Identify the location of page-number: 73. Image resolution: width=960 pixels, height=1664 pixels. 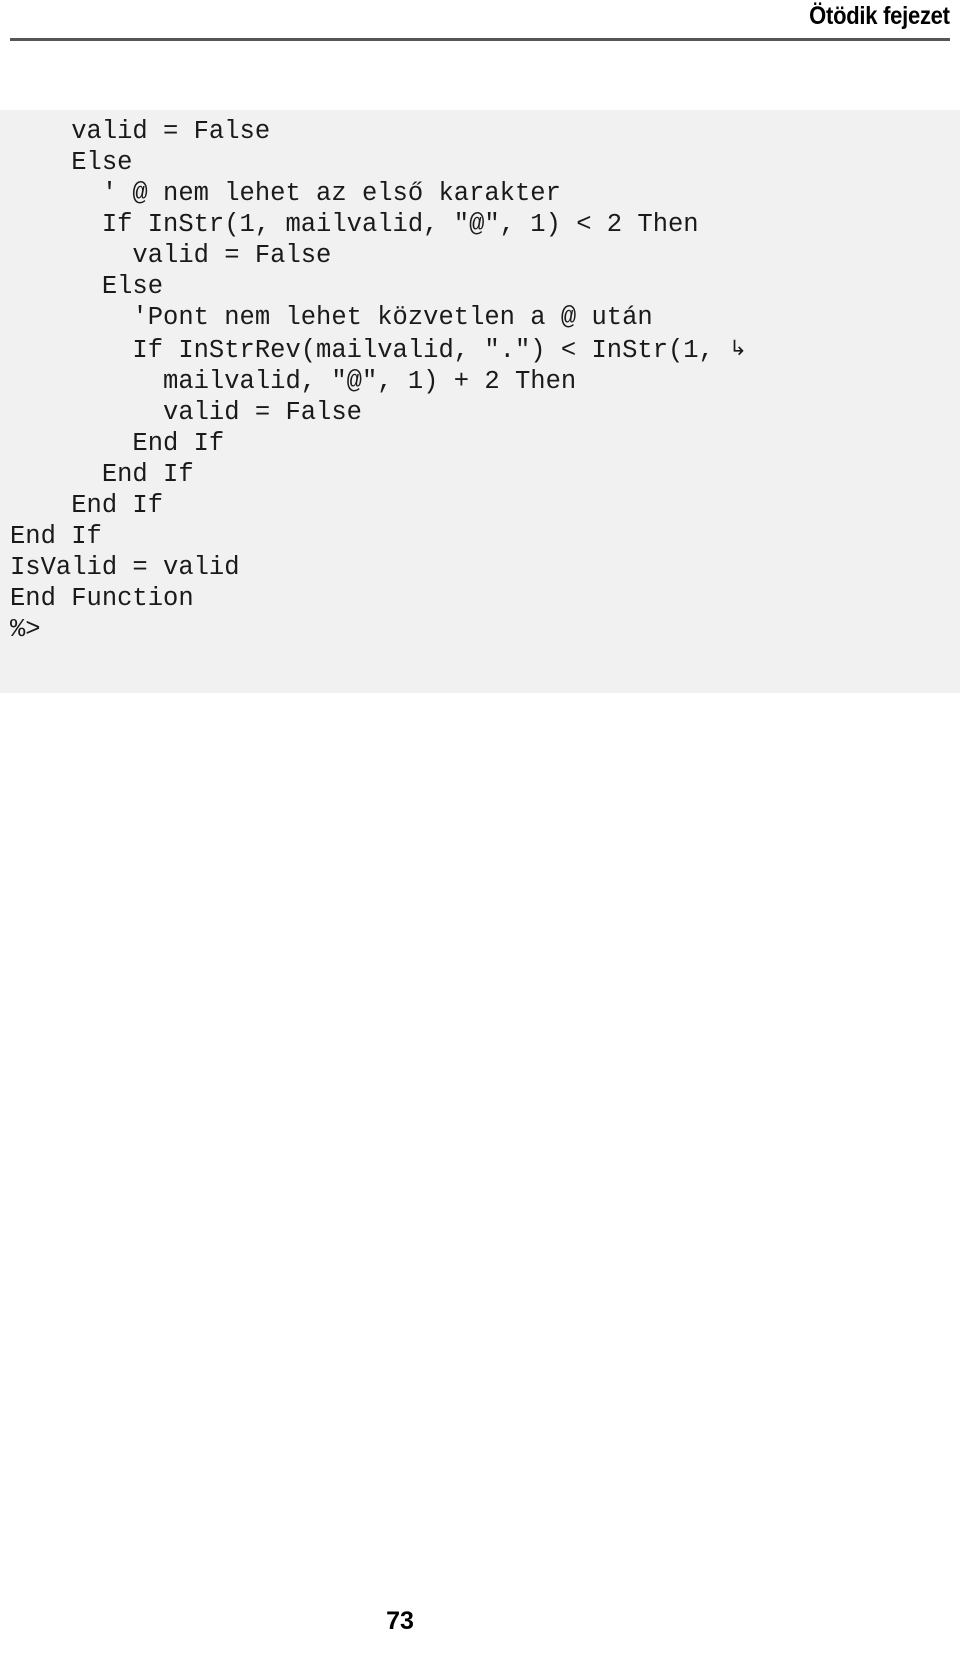
(400, 1621).